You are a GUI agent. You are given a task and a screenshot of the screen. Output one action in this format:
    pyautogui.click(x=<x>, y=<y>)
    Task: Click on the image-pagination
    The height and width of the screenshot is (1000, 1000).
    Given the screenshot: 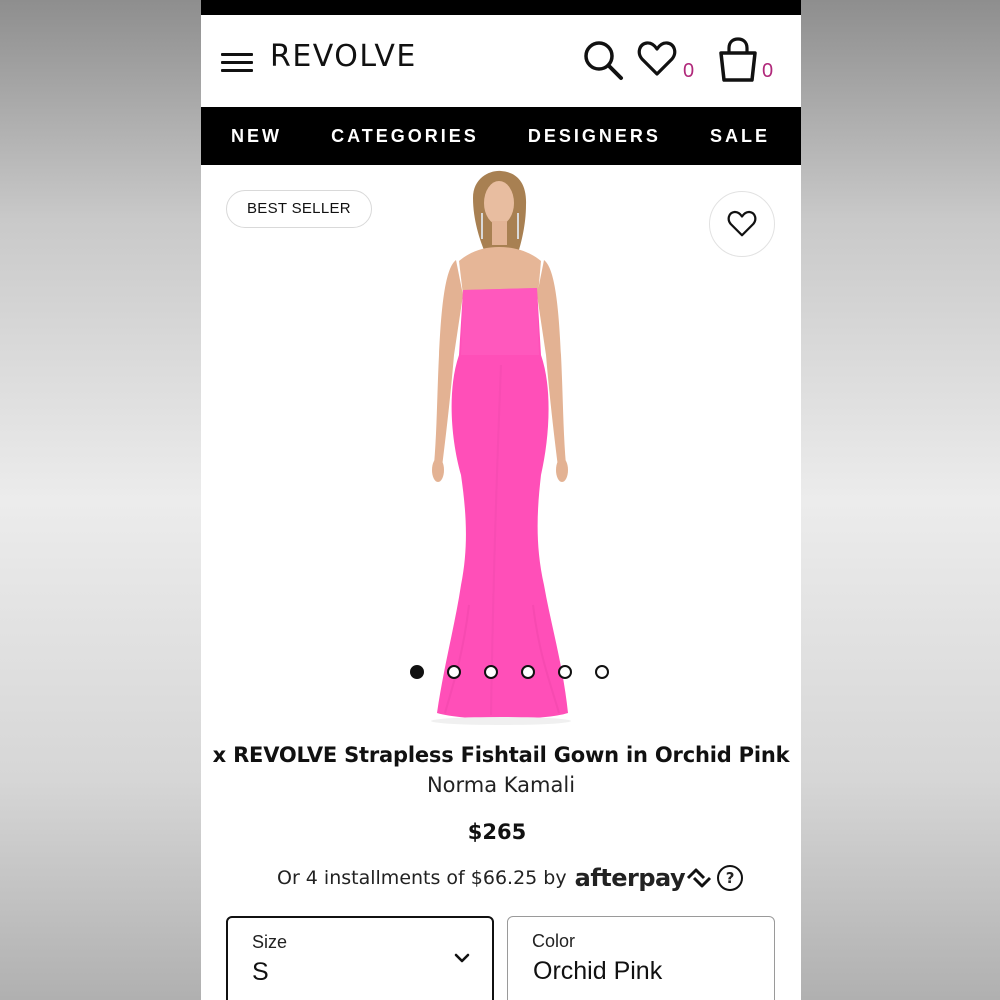 What is the action you would take?
    pyautogui.click(x=509, y=672)
    